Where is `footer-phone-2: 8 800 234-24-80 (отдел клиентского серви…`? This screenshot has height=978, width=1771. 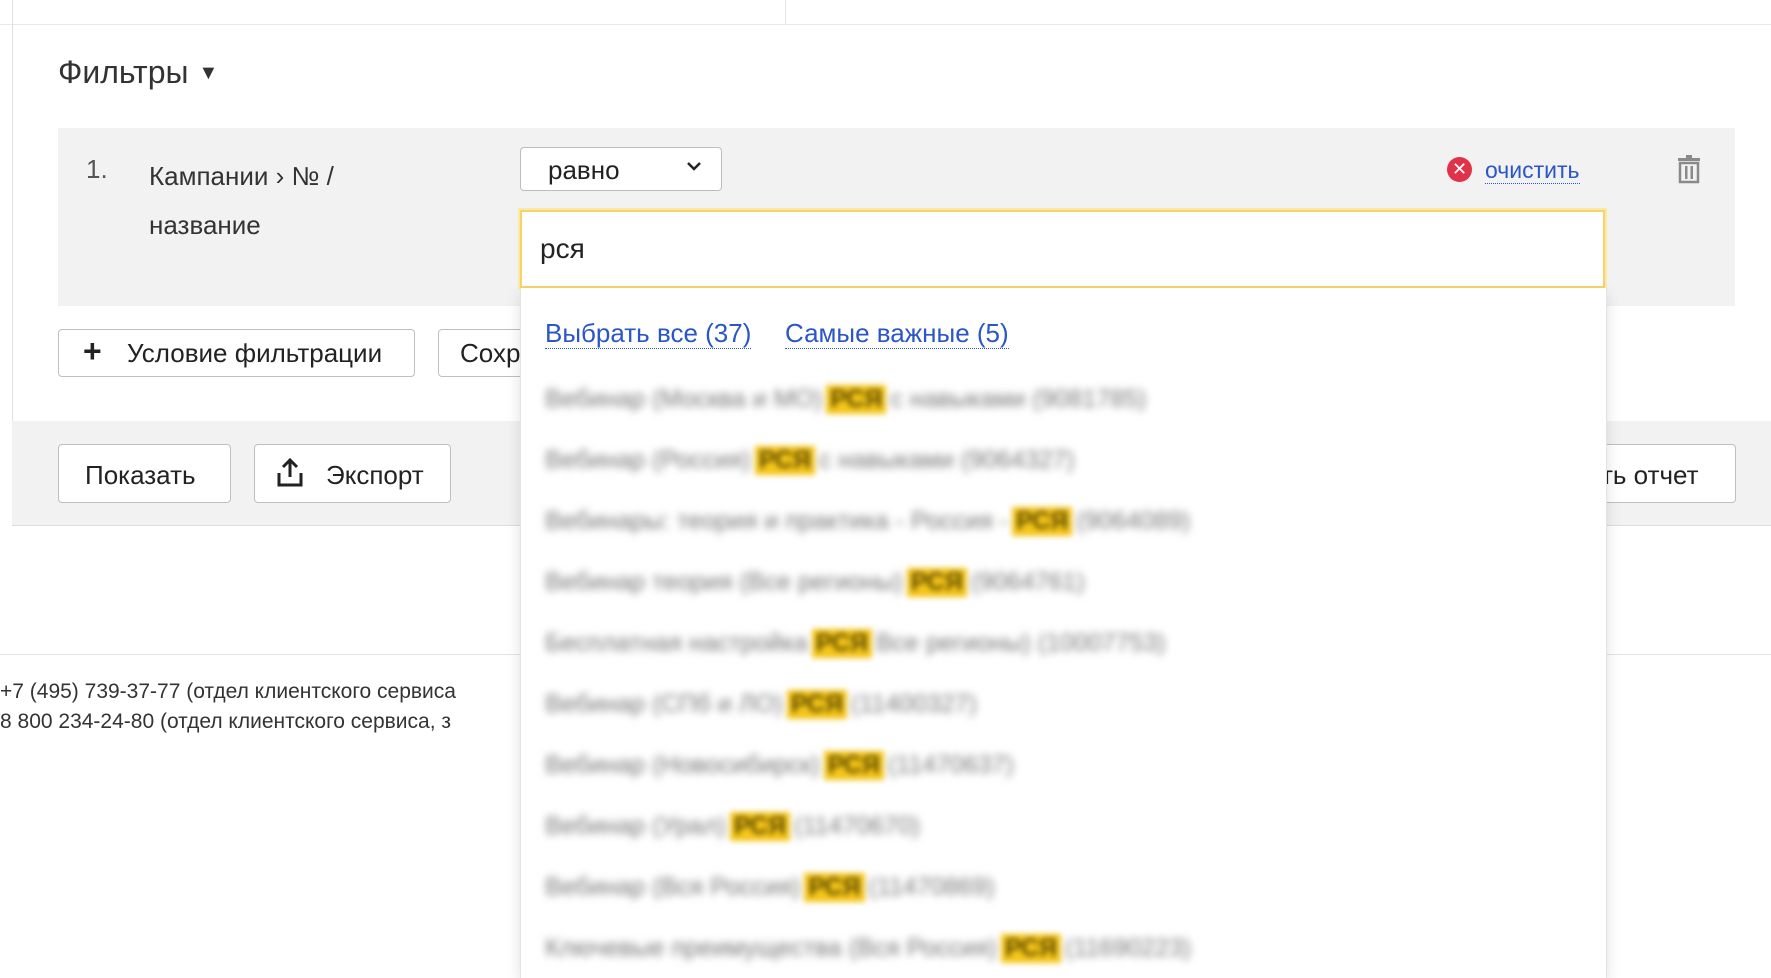
footer-phone-2: 8 800 234-24-80 (отдел клиентского серви… is located at coordinates (226, 721).